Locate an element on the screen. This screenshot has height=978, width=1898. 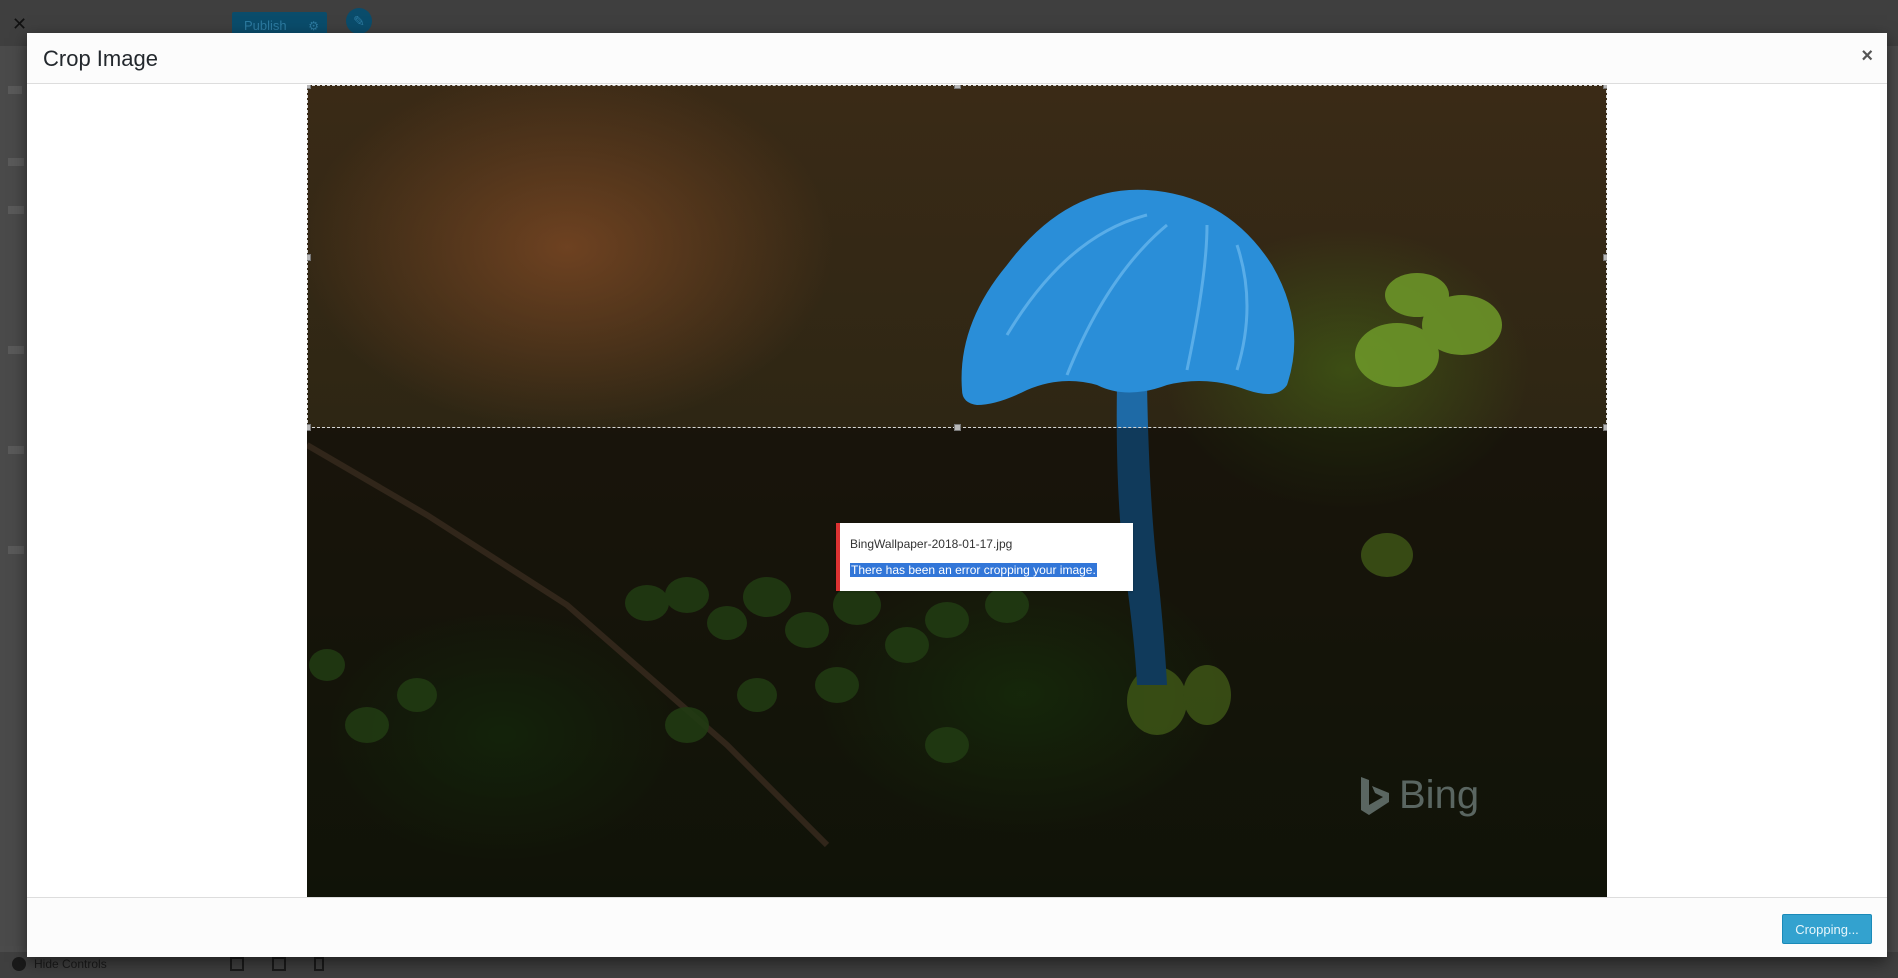
bing-watermark-text: Bing is located at coordinates (1439, 795).